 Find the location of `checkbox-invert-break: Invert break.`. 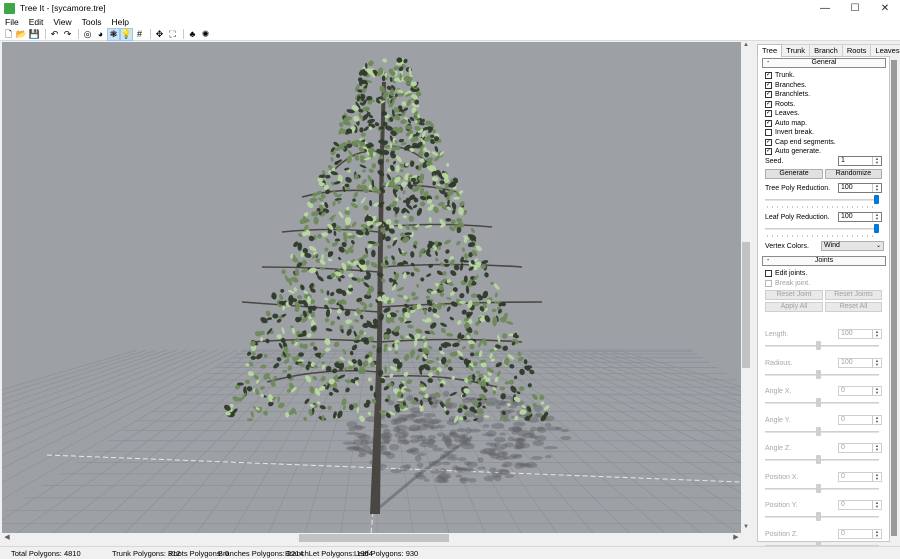

checkbox-invert-break: Invert break. is located at coordinates (789, 132).